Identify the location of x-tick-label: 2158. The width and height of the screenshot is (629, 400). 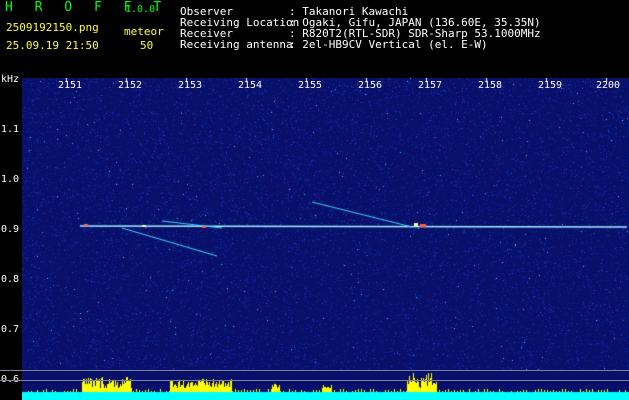
(490, 85).